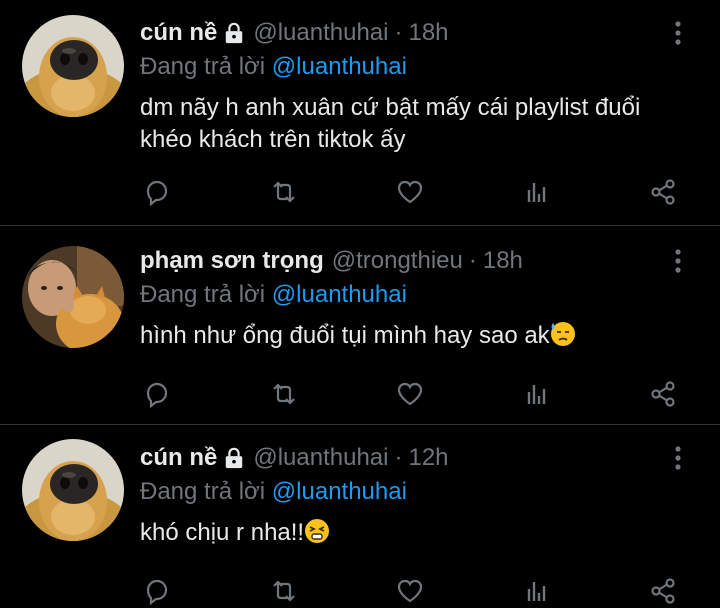  I want to click on tweet-header: cún nề @luanthuhai · 18h, so click(400, 33).